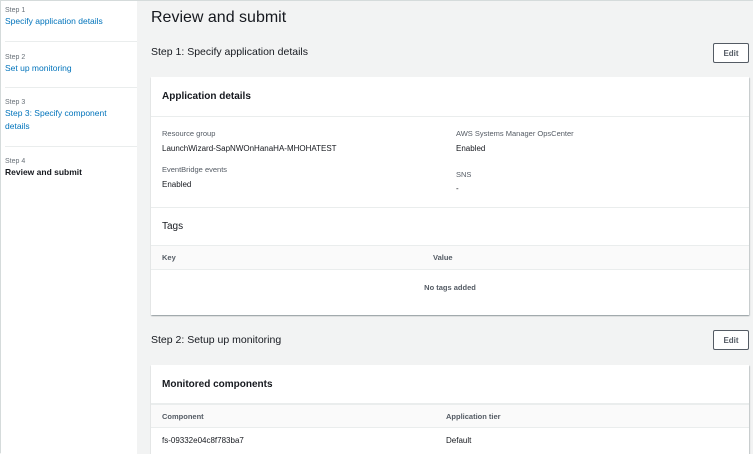  I want to click on step-number: Step 1, so click(15, 10).